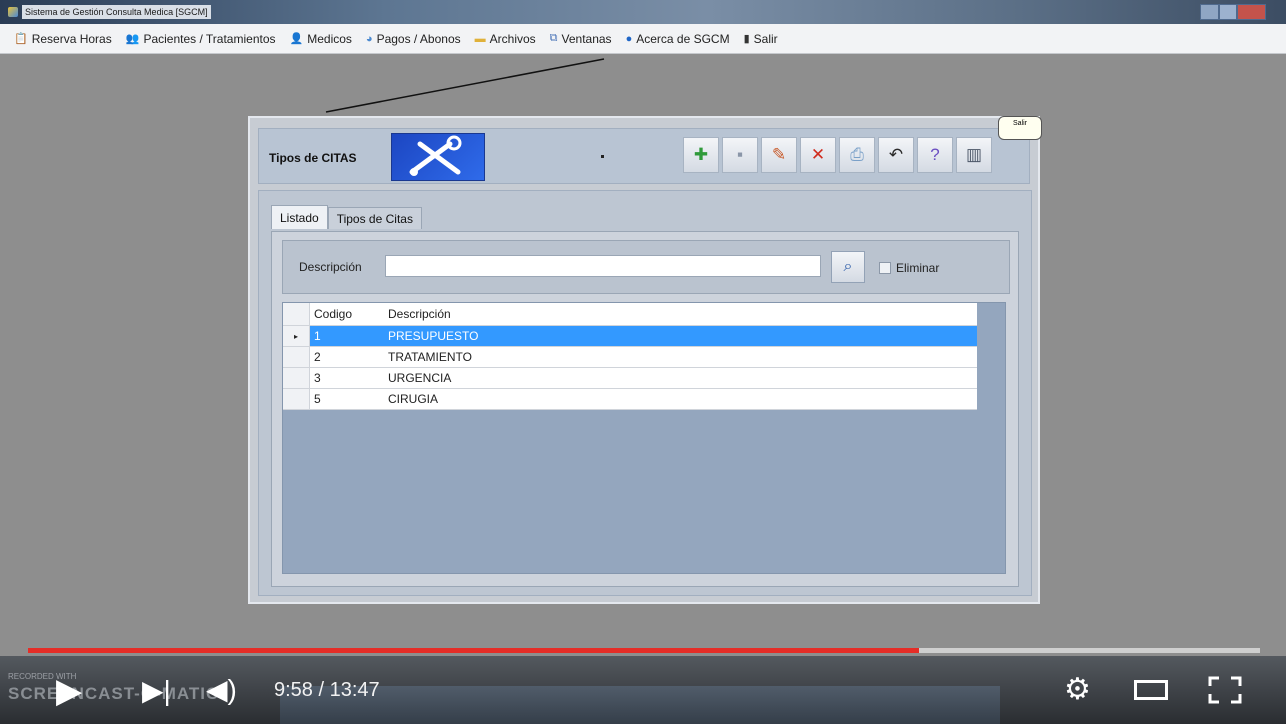 The height and width of the screenshot is (724, 1286). Describe the element at coordinates (1228, 12) in the screenshot. I see `maximize-button` at that location.